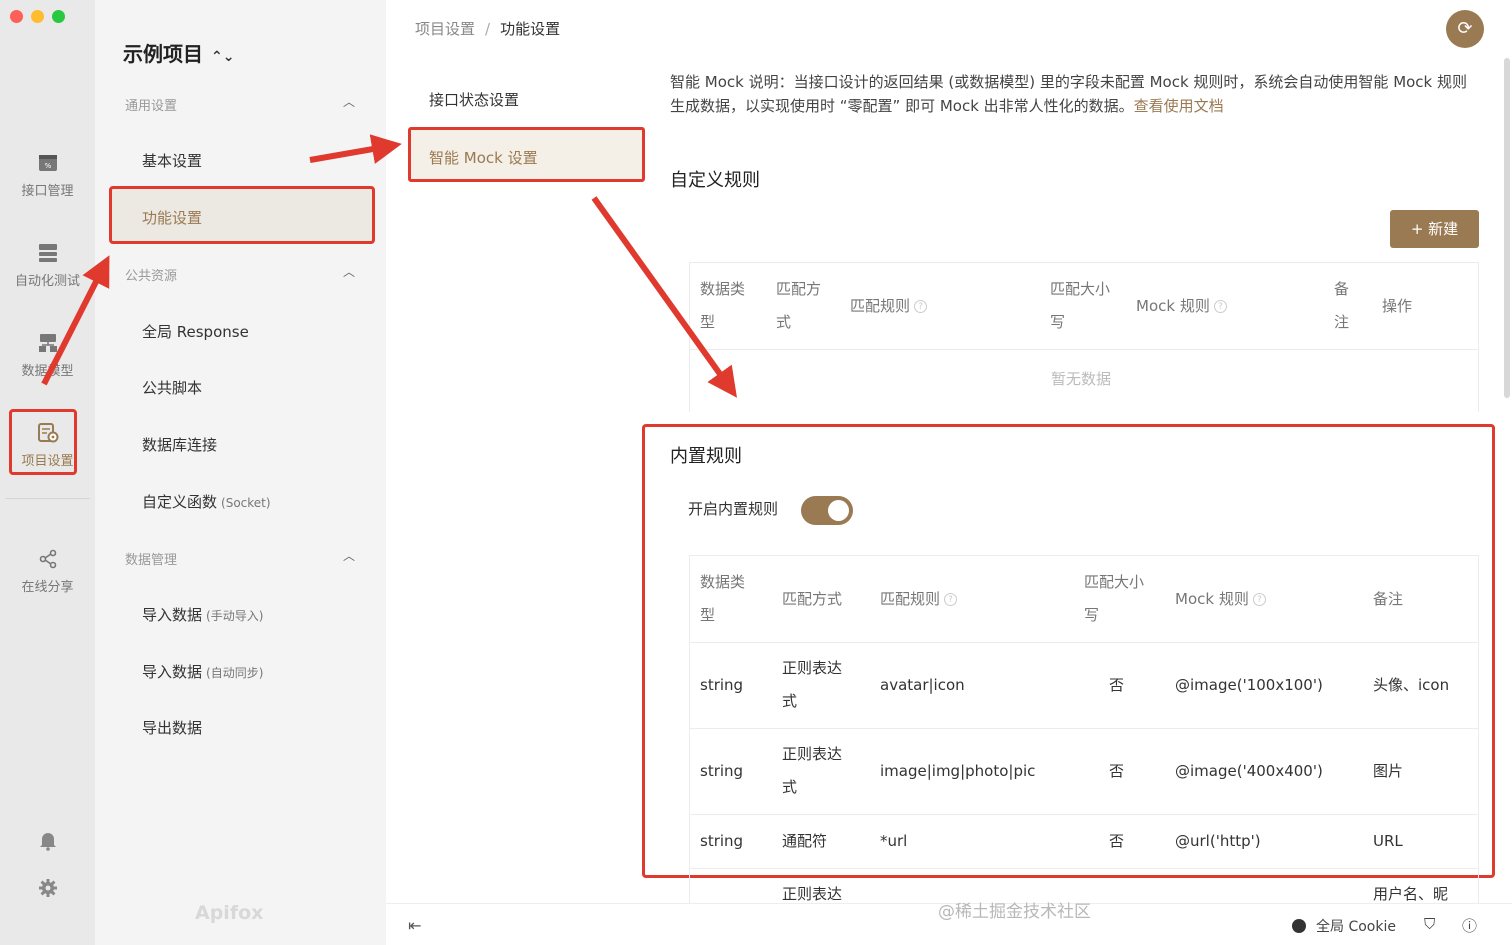  What do you see at coordinates (922, 685) in the screenshot?
I see `table-cell: avatar|icon` at bounding box center [922, 685].